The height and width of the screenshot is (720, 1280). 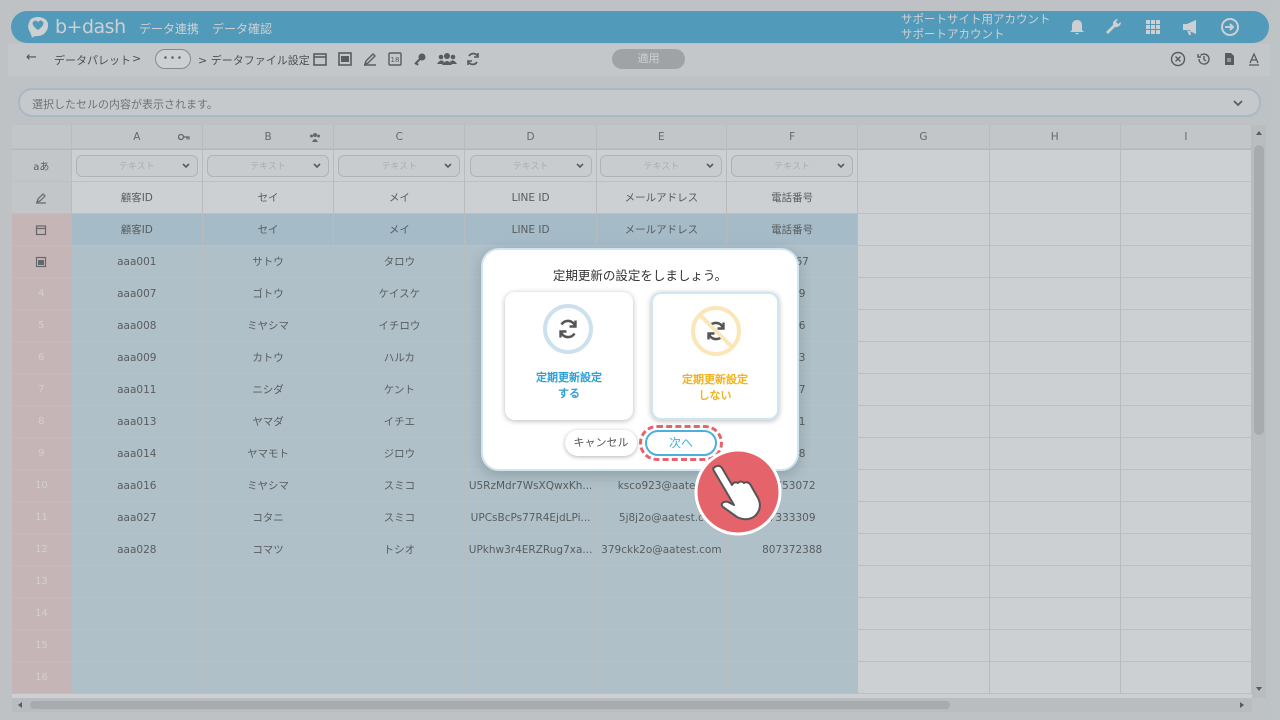 I want to click on users-icon, so click(x=447, y=59).